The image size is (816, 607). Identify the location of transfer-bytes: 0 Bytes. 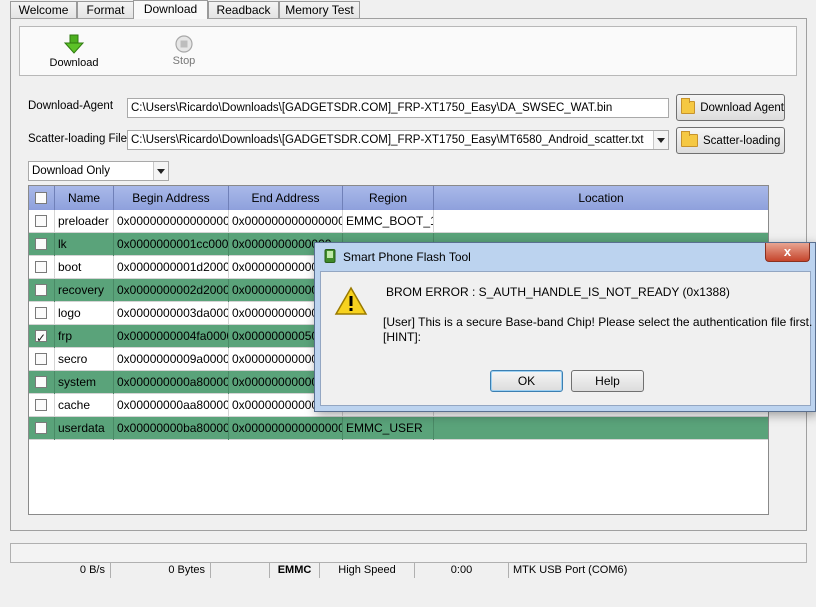
(161, 570).